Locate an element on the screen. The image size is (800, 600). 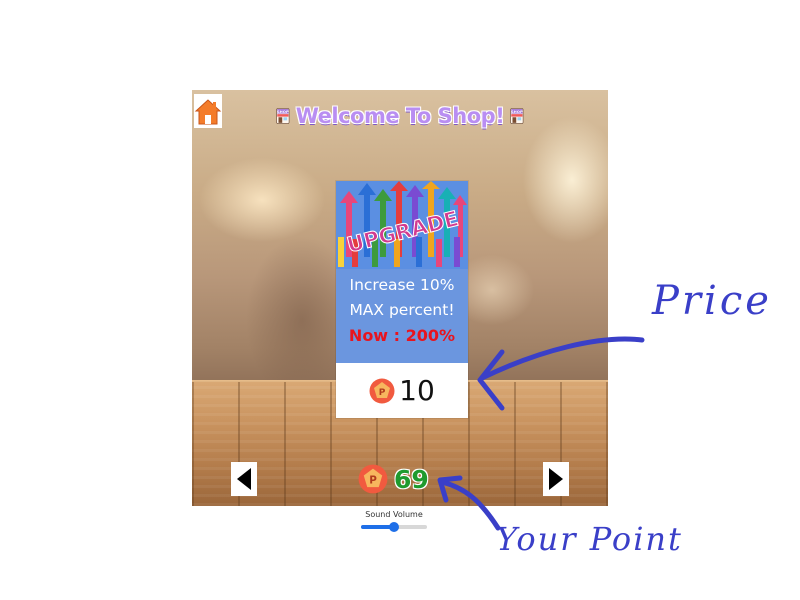
prev-item-button is located at coordinates (244, 479).